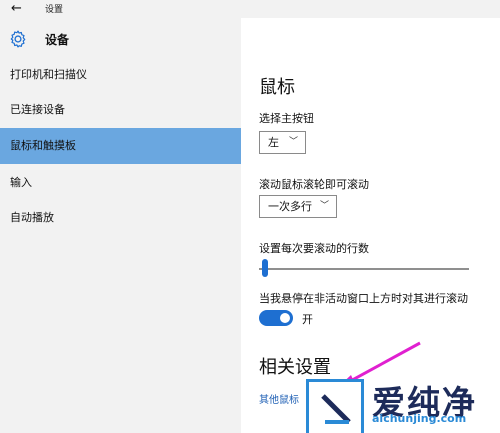 The width and height of the screenshot is (500, 433). I want to click on scroll-mode-value: 一次多行, so click(290, 206).